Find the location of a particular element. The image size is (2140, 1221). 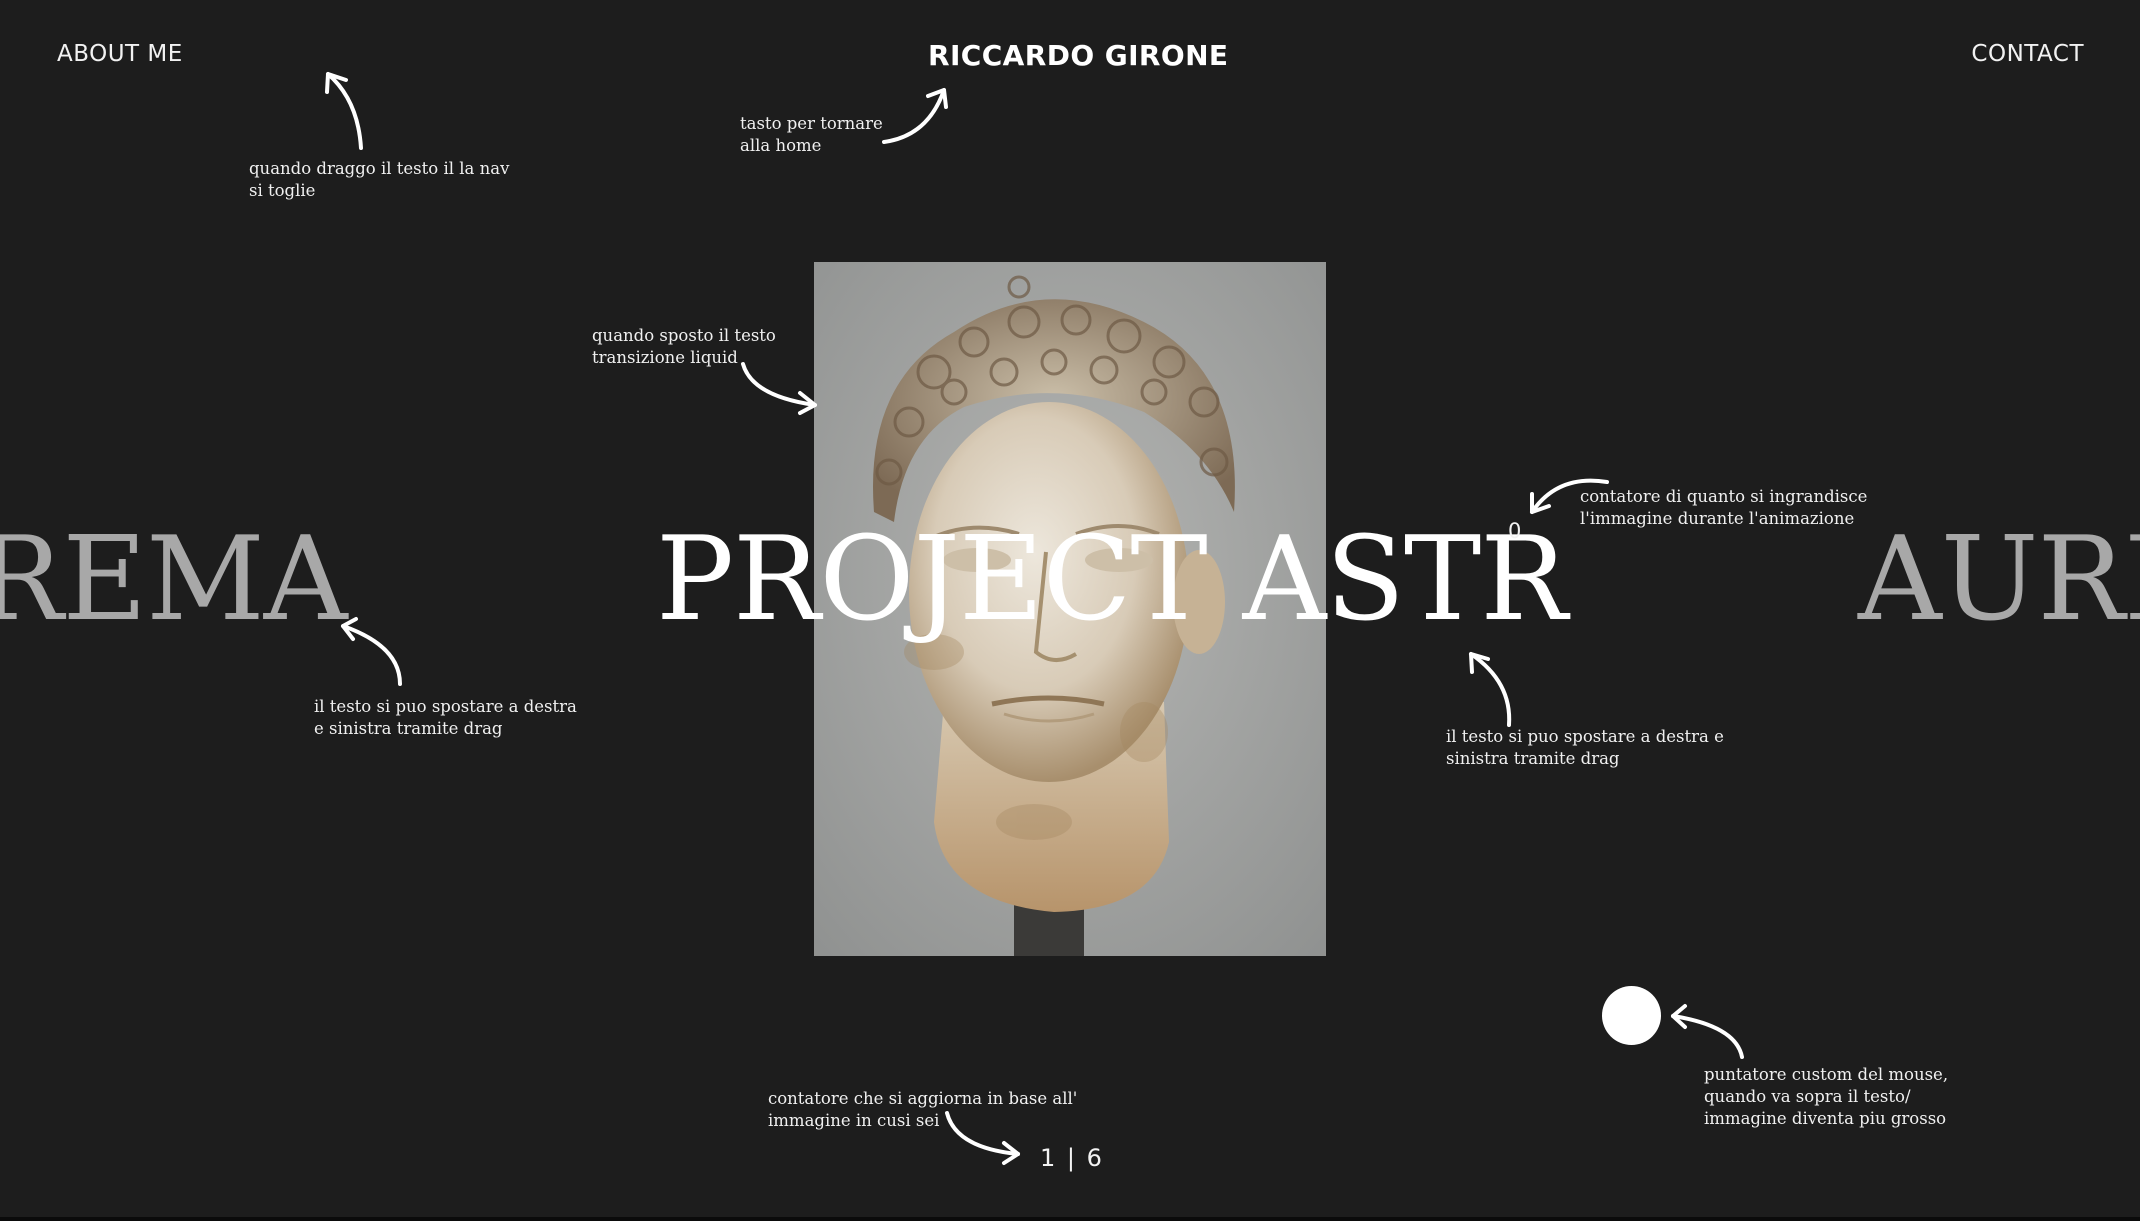

contact-link: CONTACT is located at coordinates (2027, 54).